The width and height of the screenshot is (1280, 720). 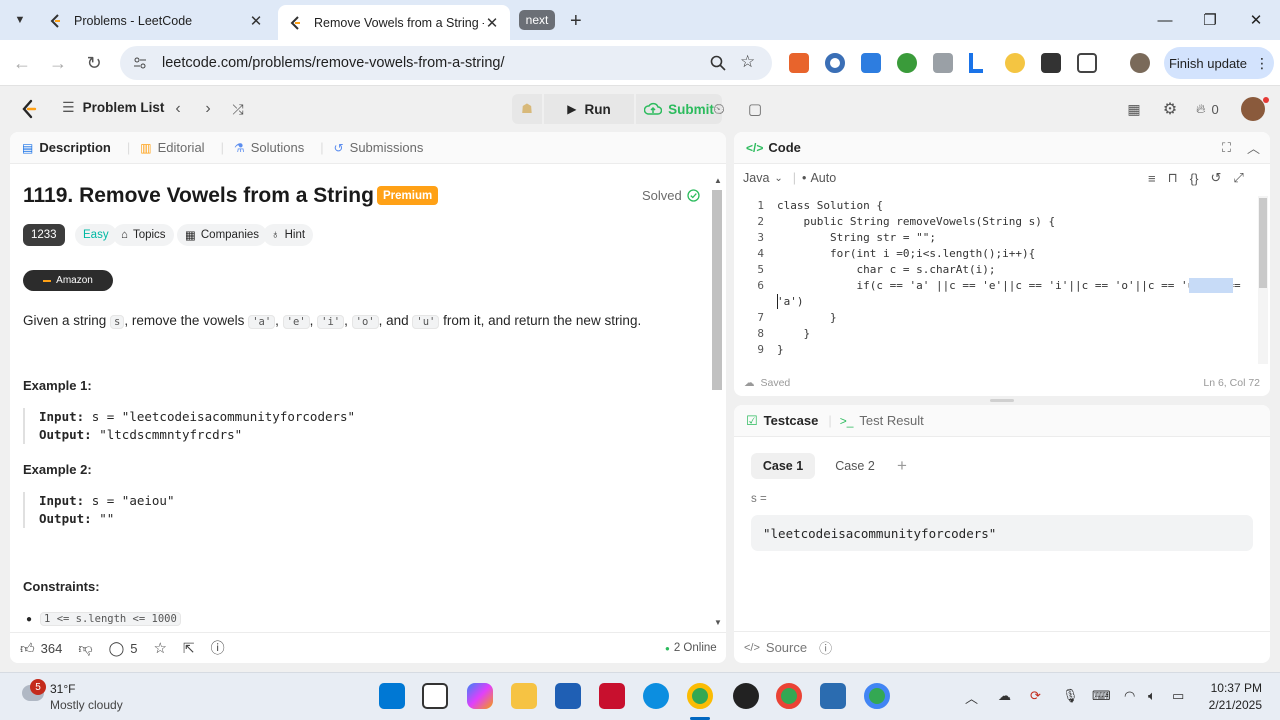 What do you see at coordinates (1173, 178) in the screenshot?
I see `bookmark-icon: ⊓` at bounding box center [1173, 178].